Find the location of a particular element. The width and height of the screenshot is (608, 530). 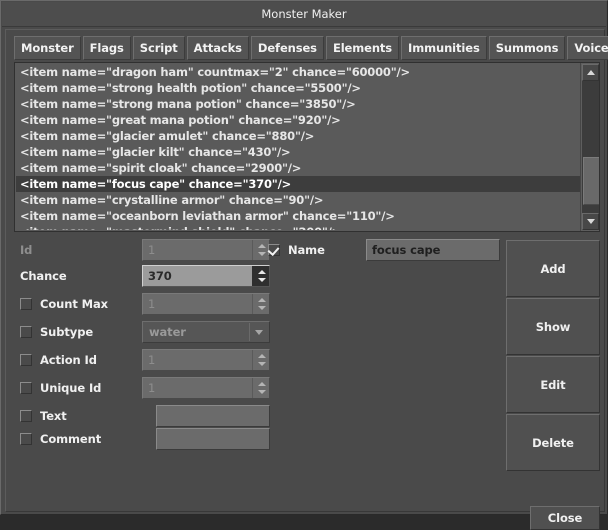

name-value: focus cape is located at coordinates (406, 250).